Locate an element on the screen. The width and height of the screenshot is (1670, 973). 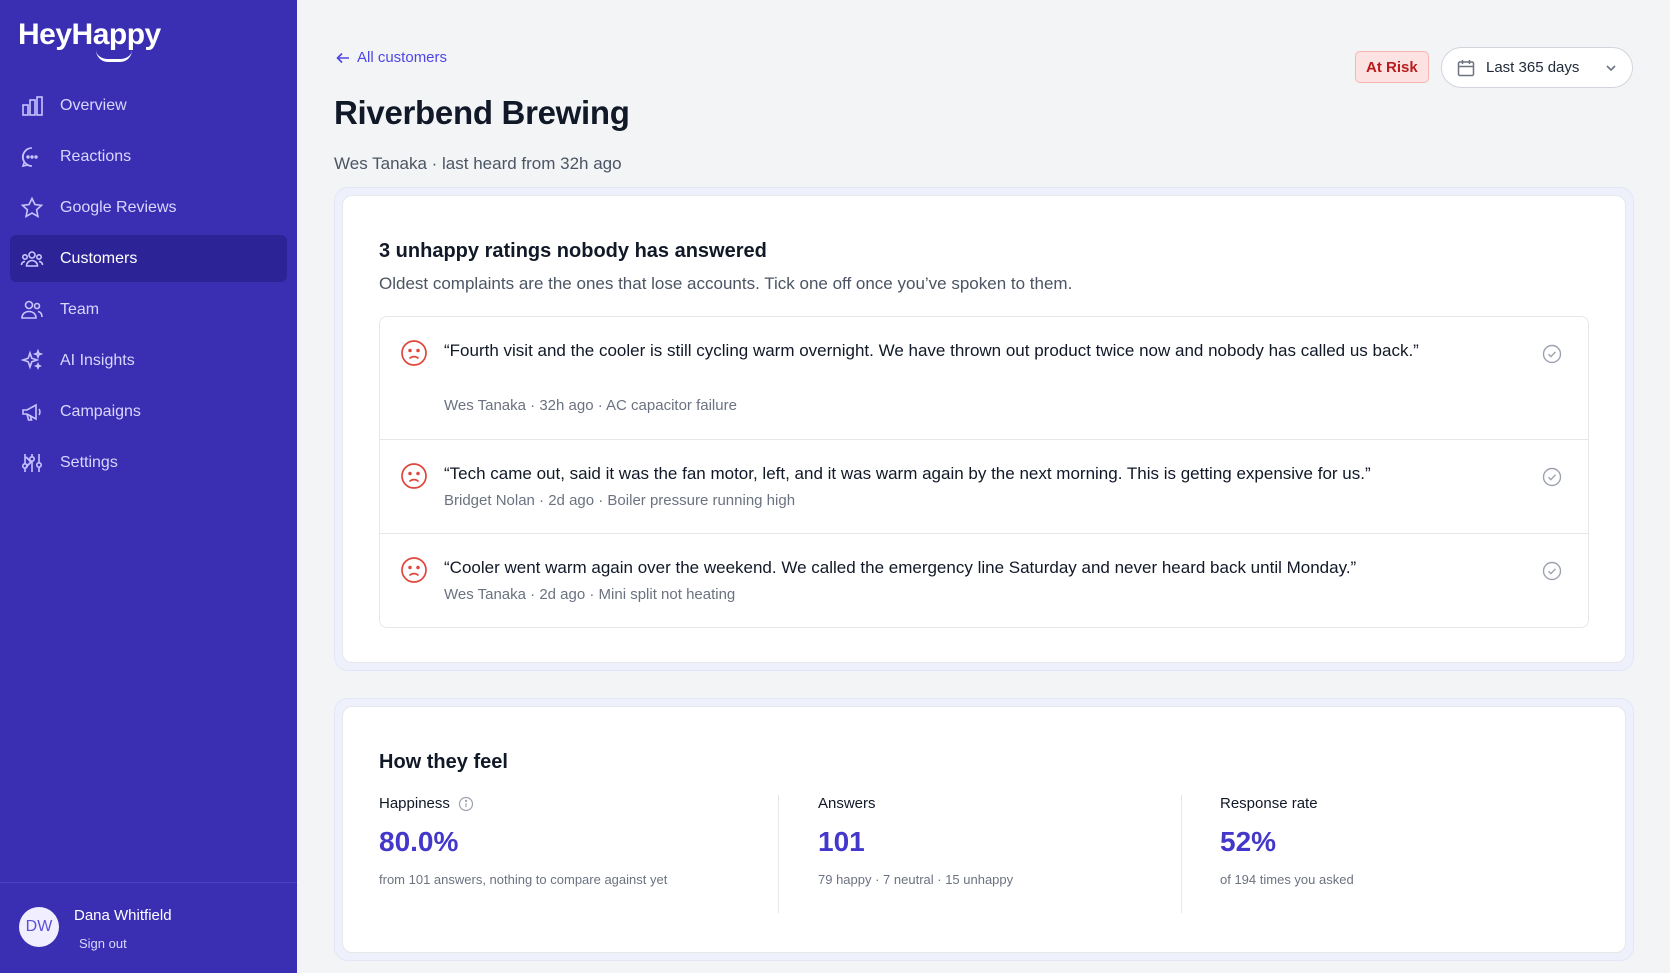
stat-label: Happiness is located at coordinates (414, 803).